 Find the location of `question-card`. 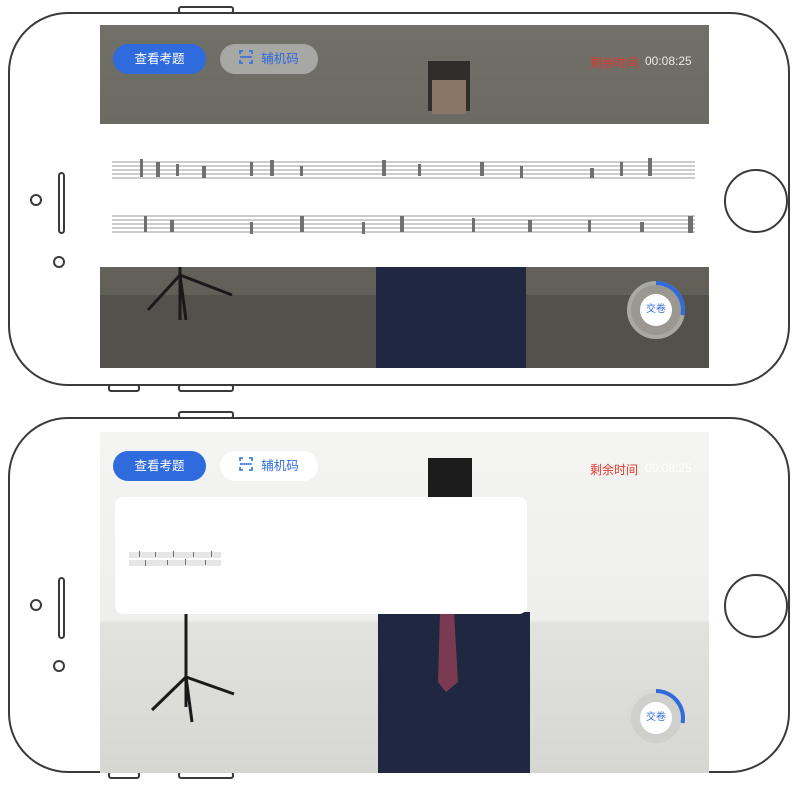

question-card is located at coordinates (321, 555).